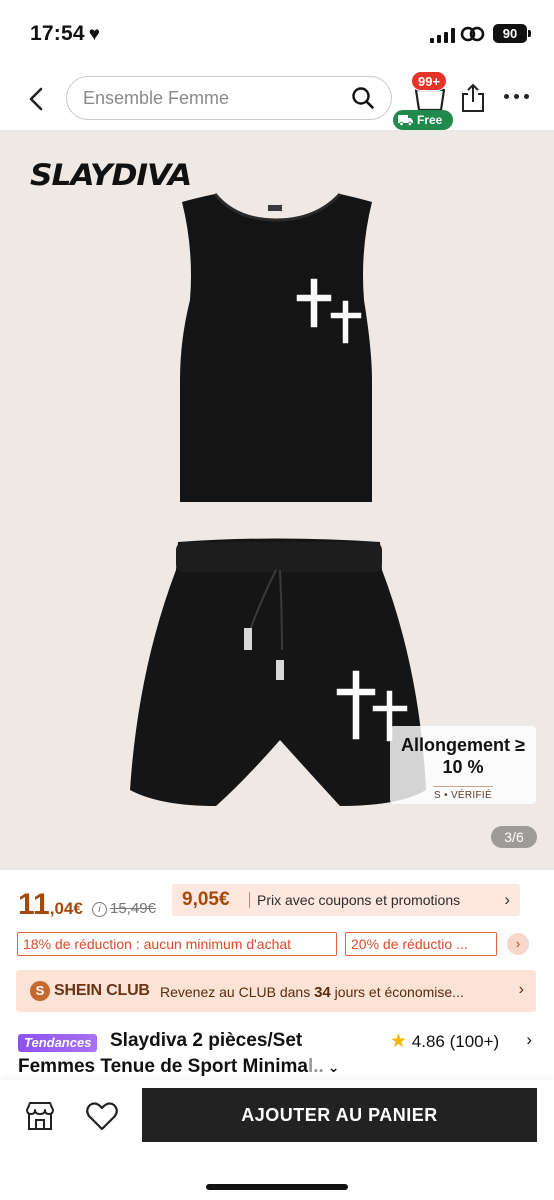  What do you see at coordinates (512, 33) in the screenshot?
I see `battery-indicator: 90` at bounding box center [512, 33].